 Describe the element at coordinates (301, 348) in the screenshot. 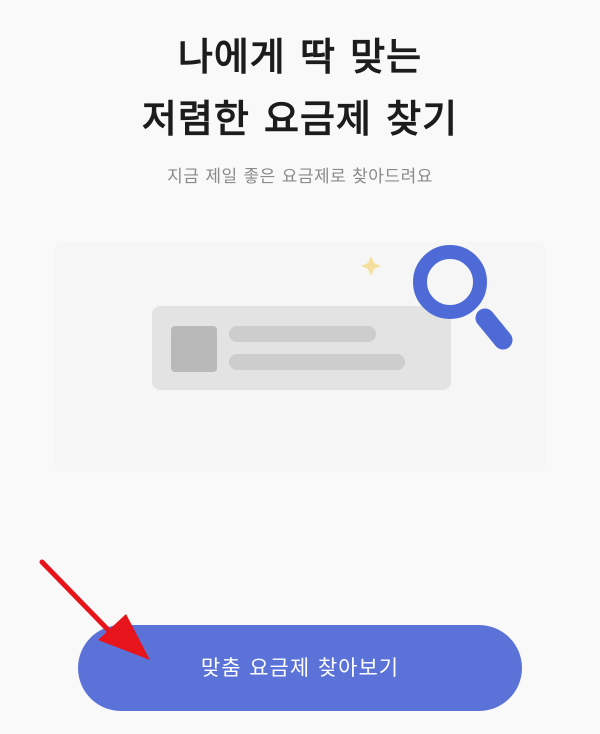

I see `plan-card-placeholder` at that location.